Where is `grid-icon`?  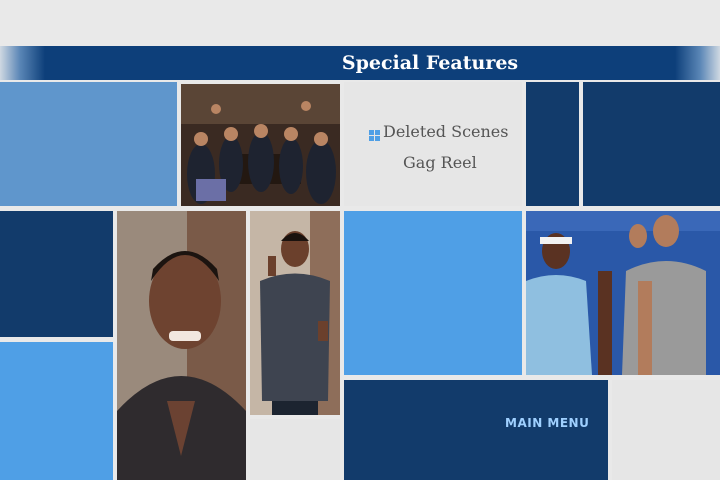
grid-icon is located at coordinates (375, 134).